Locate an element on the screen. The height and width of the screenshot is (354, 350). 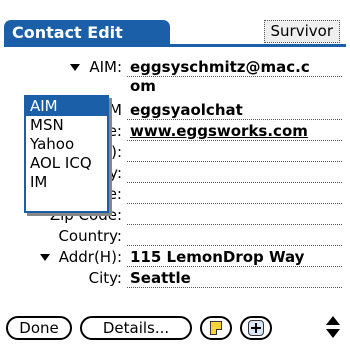
im-label: M is located at coordinates (115, 110).